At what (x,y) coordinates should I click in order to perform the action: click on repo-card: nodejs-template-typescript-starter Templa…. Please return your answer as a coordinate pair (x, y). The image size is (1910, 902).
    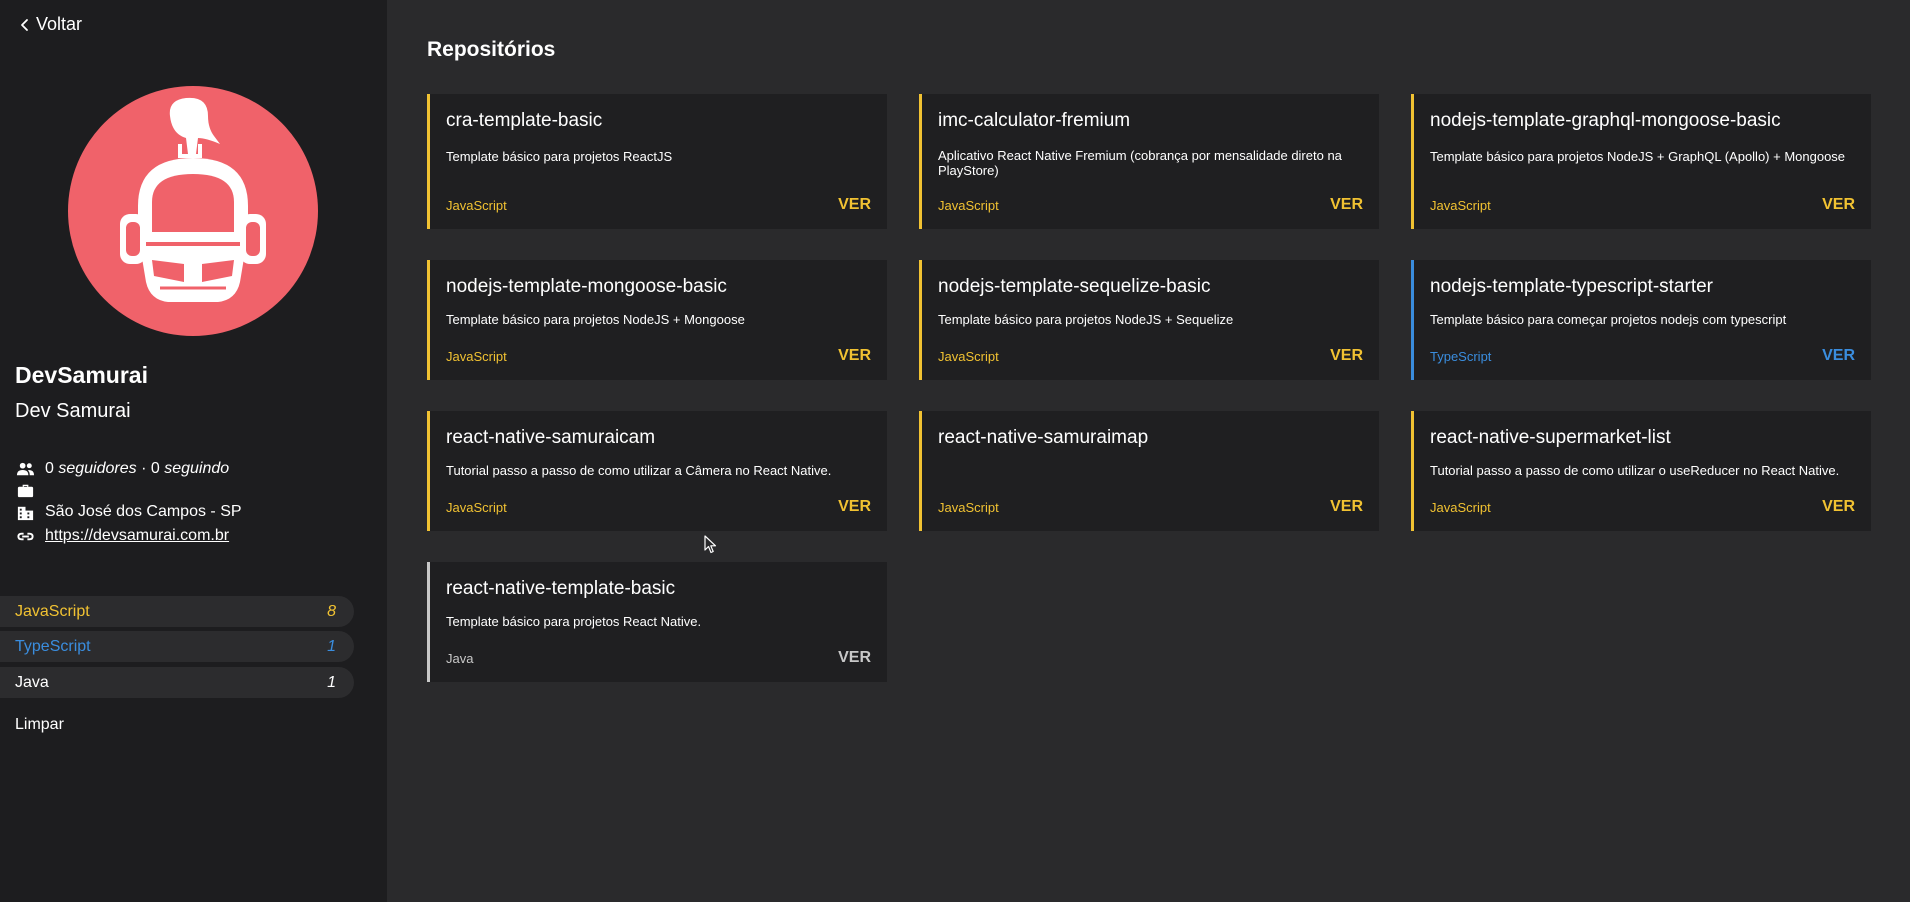
    Looking at the image, I should click on (1641, 320).